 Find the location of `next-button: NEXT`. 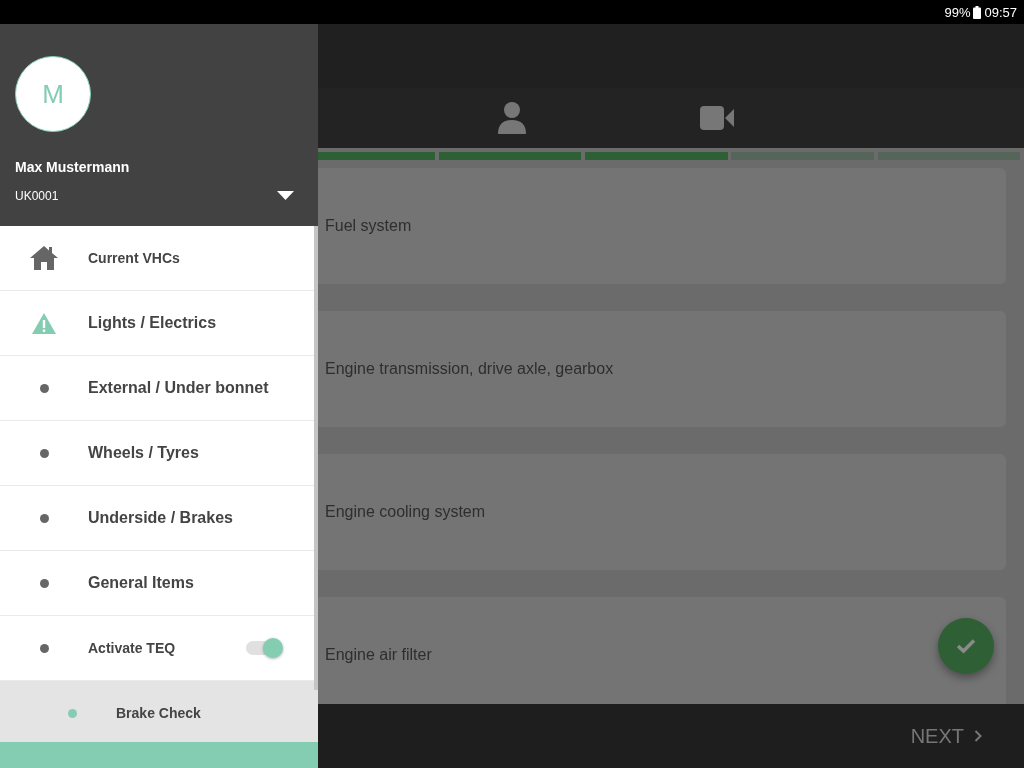

next-button: NEXT is located at coordinates (946, 736).